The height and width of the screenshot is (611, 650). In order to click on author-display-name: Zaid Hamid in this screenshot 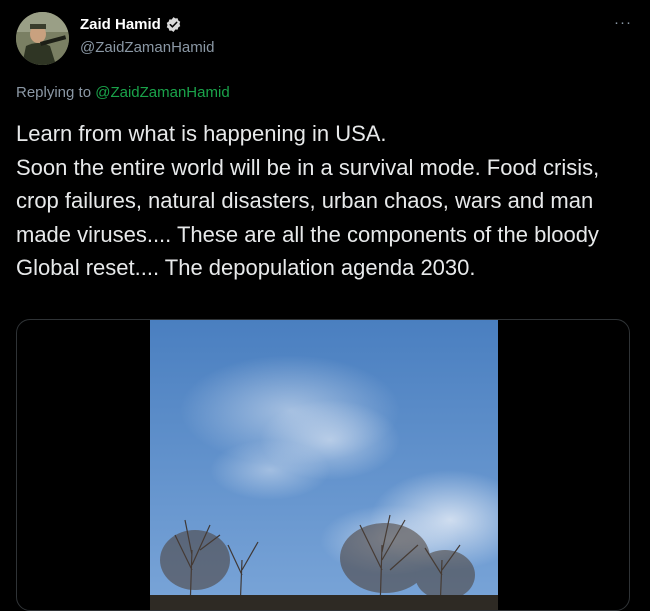, I will do `click(120, 24)`.